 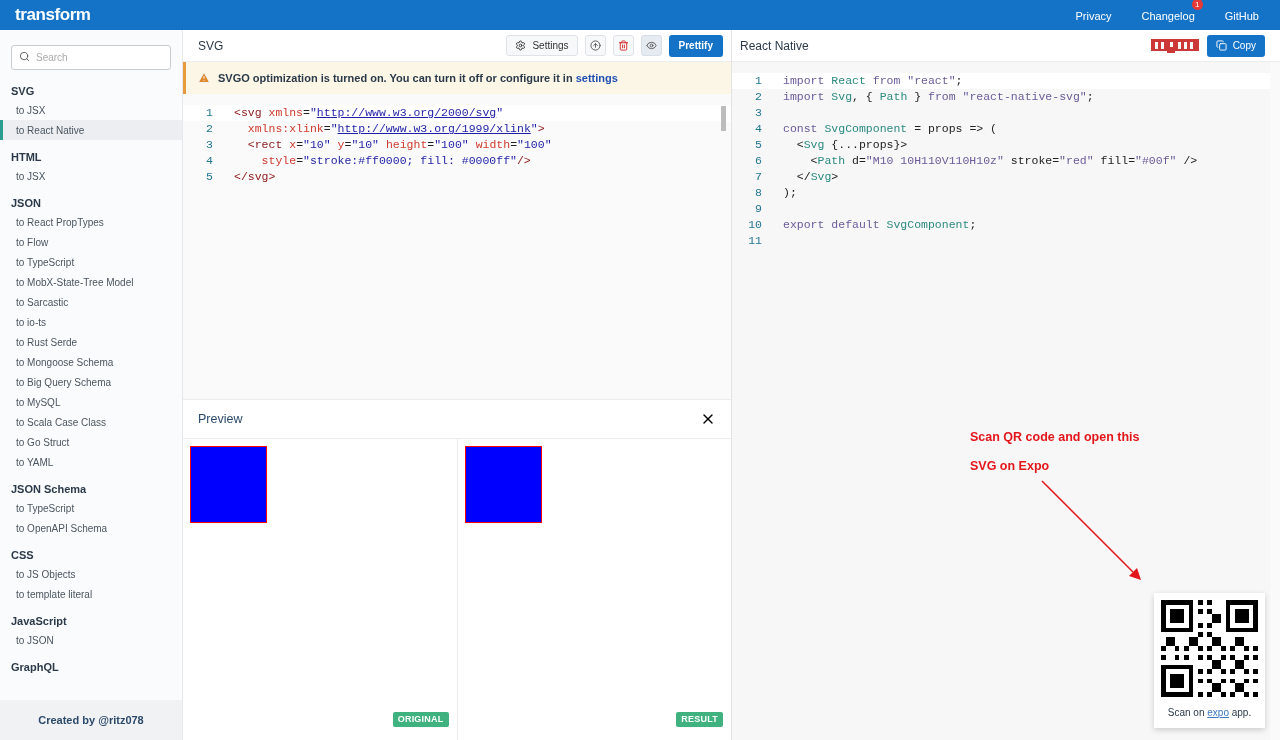 I want to click on line-number: 9, so click(x=758, y=209).